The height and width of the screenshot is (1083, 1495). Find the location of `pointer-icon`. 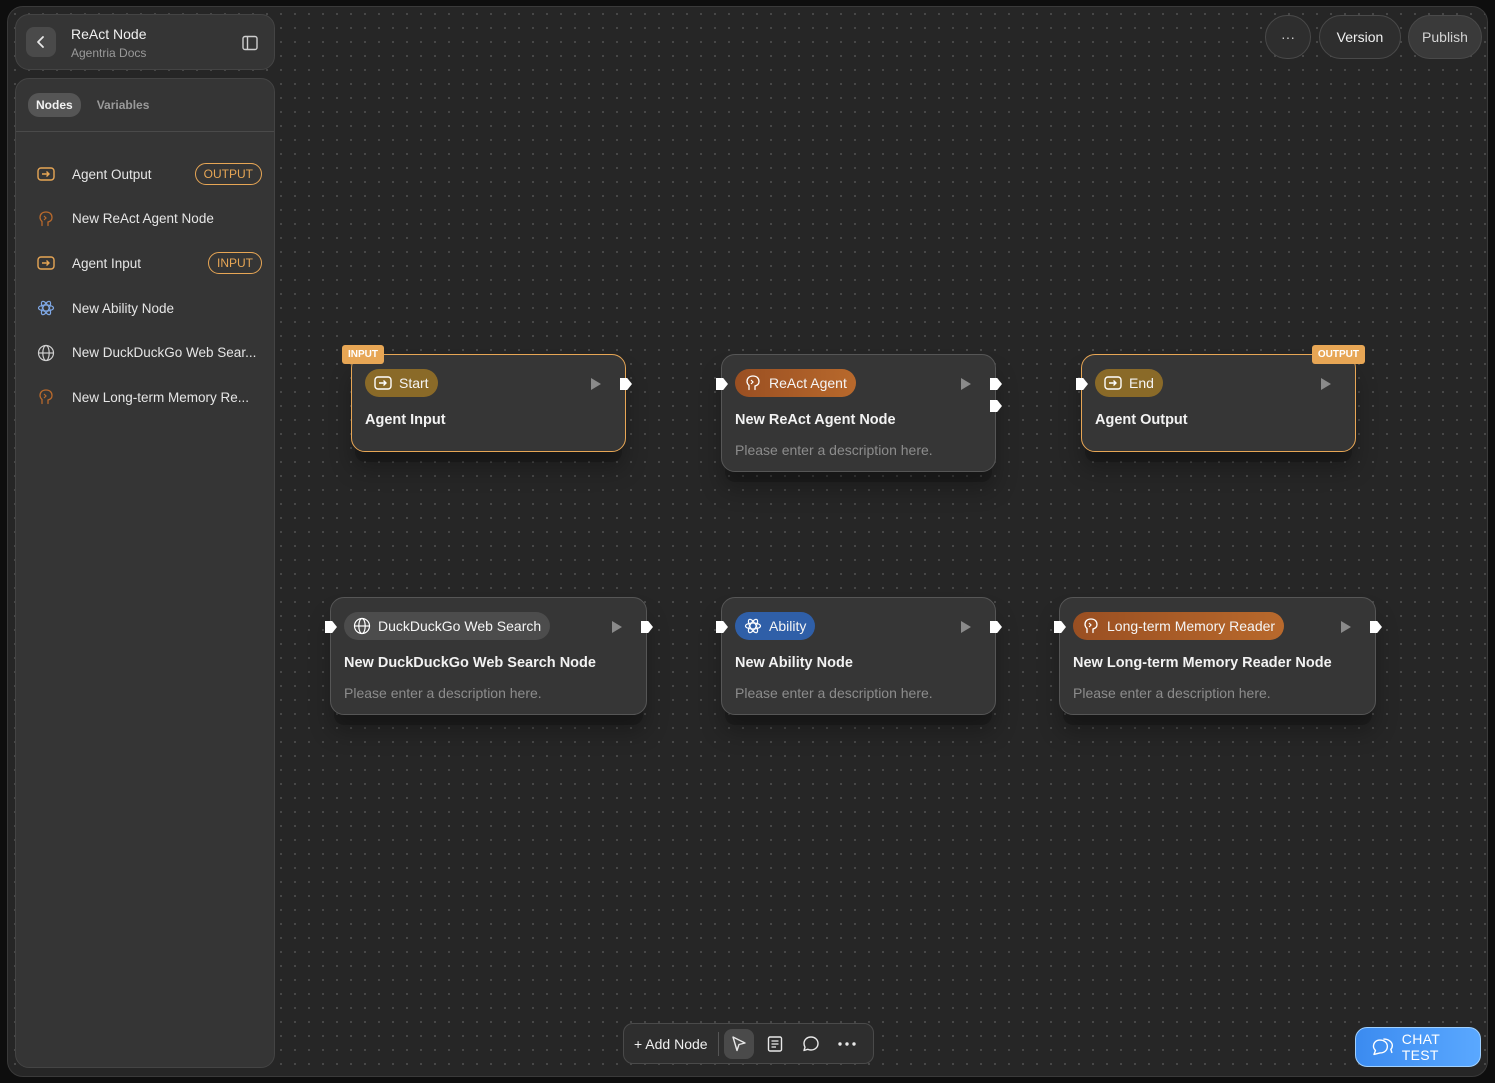

pointer-icon is located at coordinates (738, 1043).